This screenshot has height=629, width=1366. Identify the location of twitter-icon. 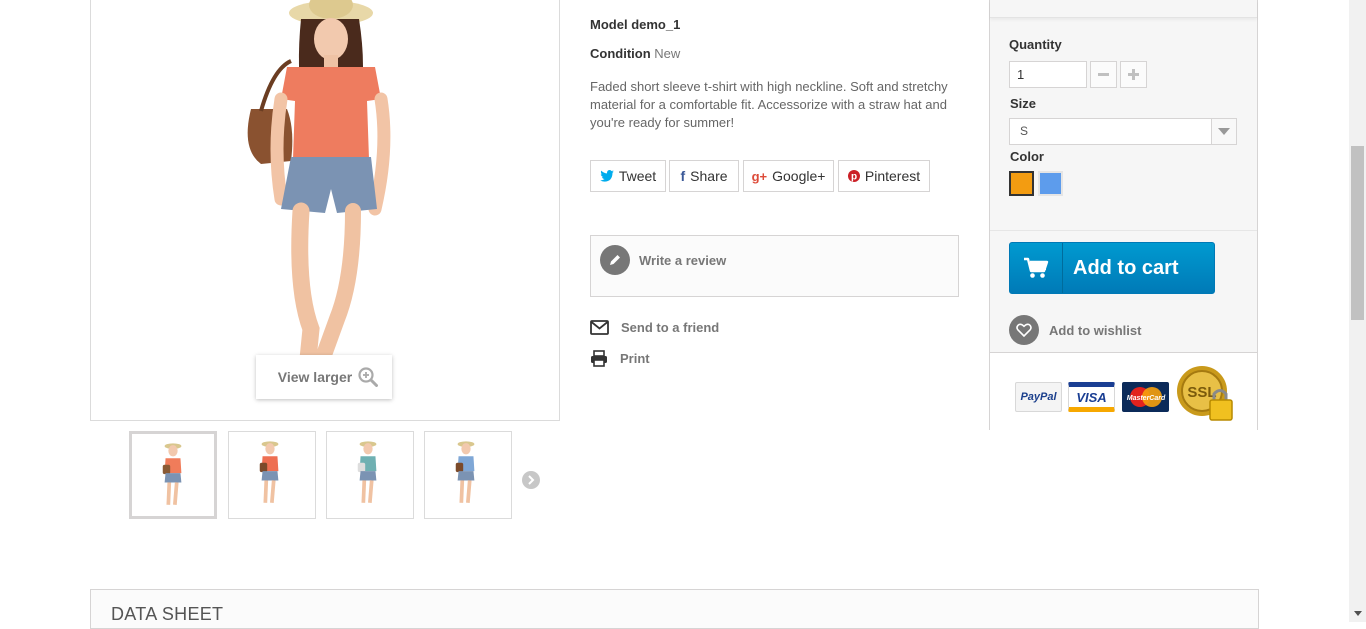
(606, 176).